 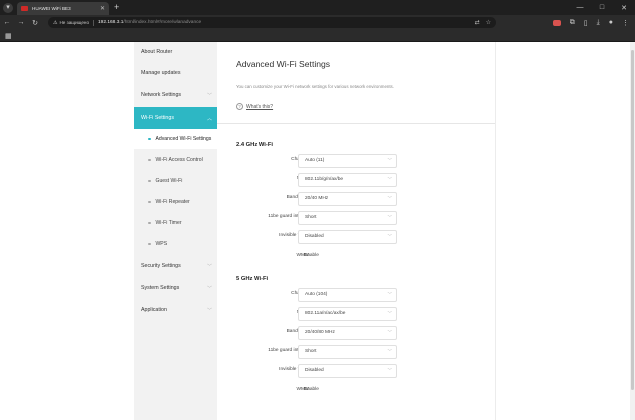 What do you see at coordinates (8, 36) in the screenshot?
I see `apps-grid-icon: ▦` at bounding box center [8, 36].